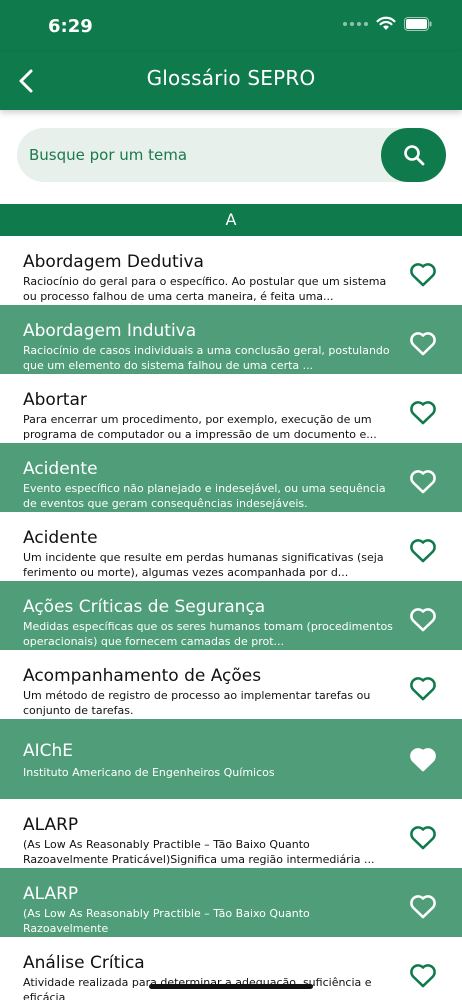 The height and width of the screenshot is (1000, 462). I want to click on search-icon, so click(413, 155).